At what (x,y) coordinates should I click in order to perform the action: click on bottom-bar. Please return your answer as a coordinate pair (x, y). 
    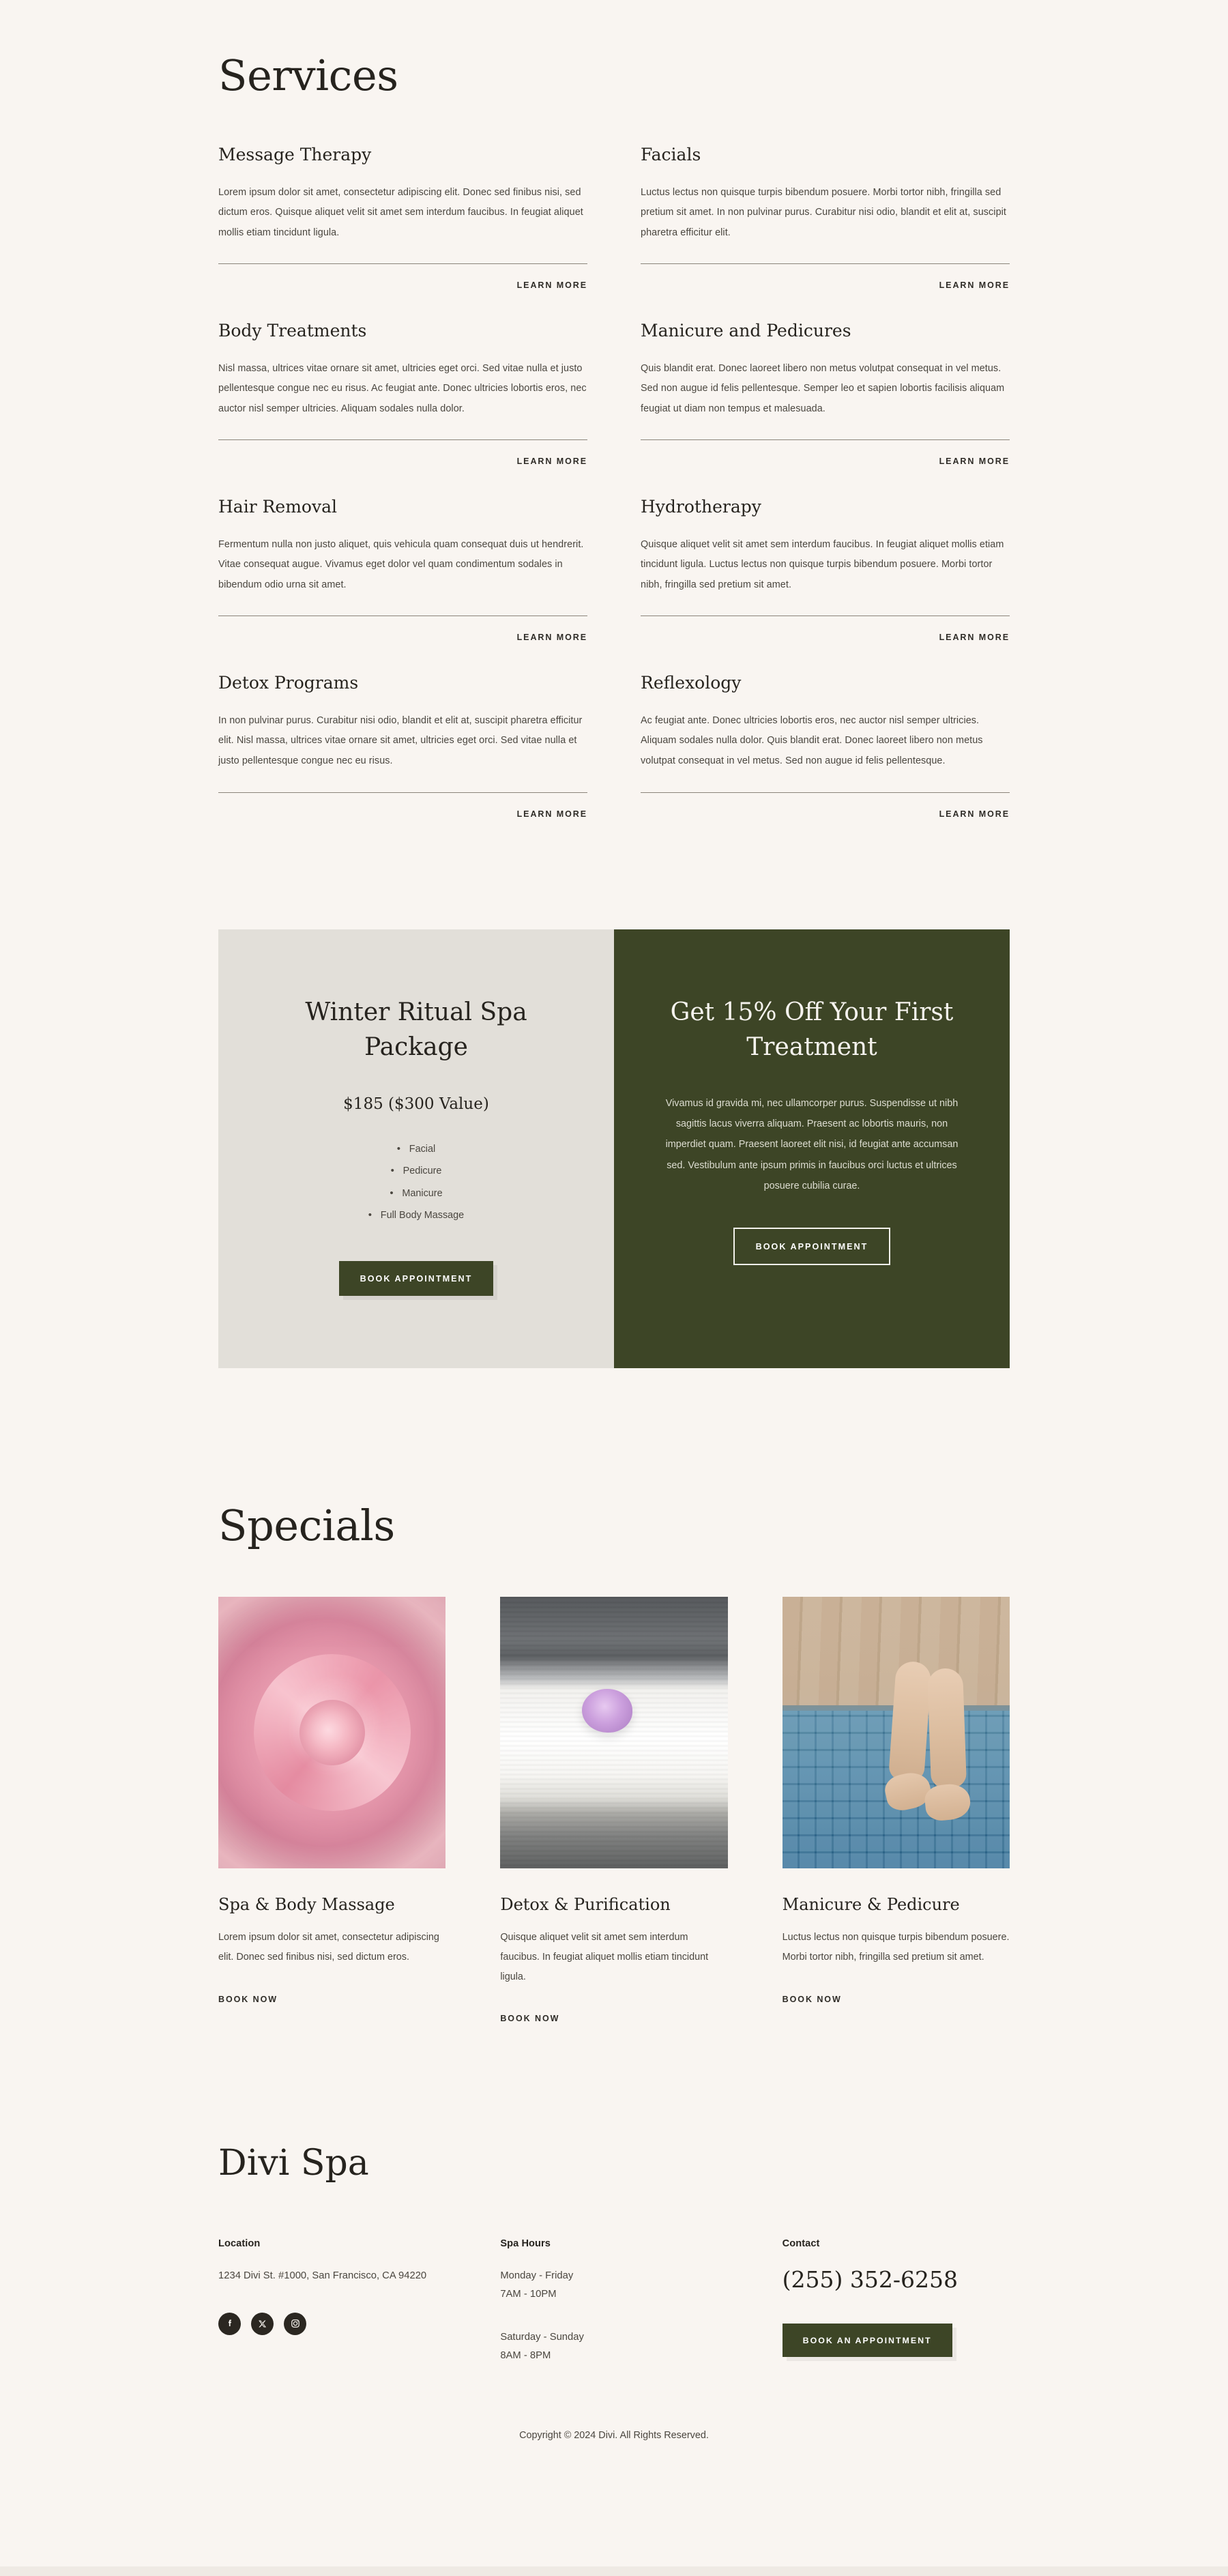
    Looking at the image, I should click on (614, 2571).